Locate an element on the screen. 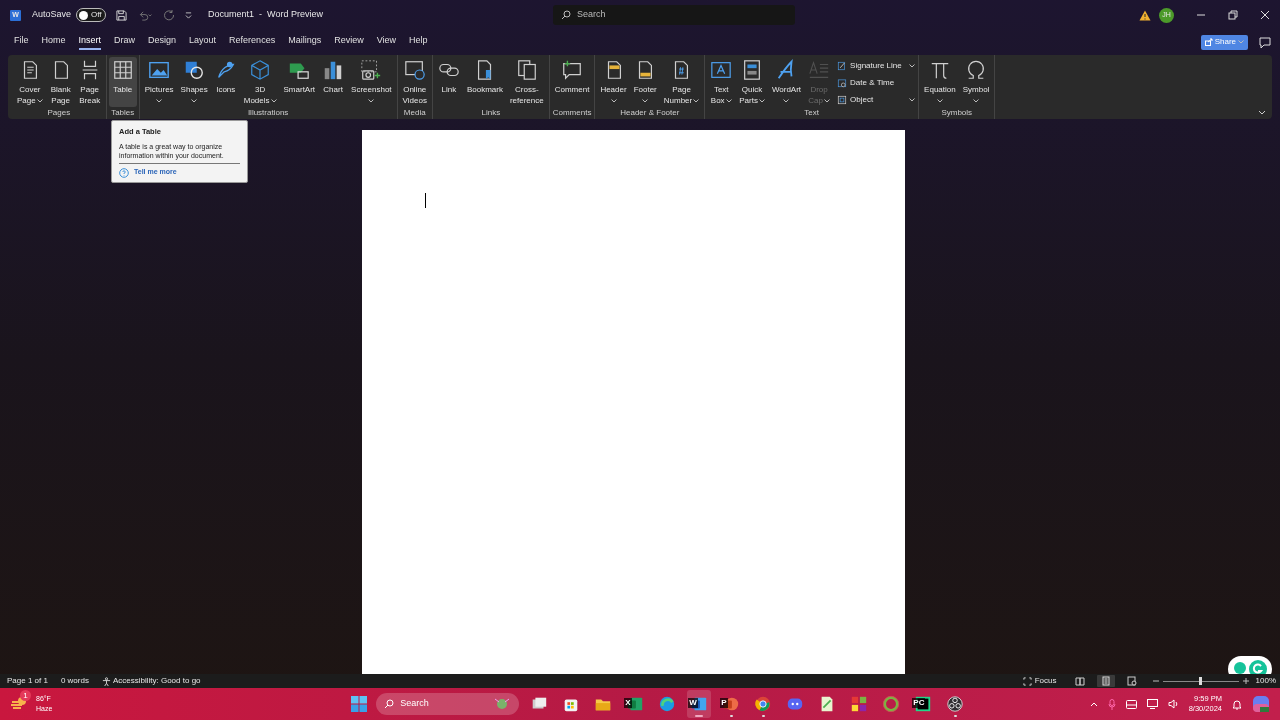 The width and height of the screenshot is (1280, 720). ribbon-button: Page Number is located at coordinates (681, 82).